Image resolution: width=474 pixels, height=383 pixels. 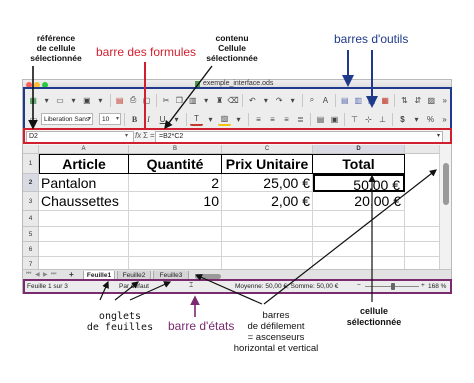 I want to click on select-all-corner, so click(x=31, y=149).